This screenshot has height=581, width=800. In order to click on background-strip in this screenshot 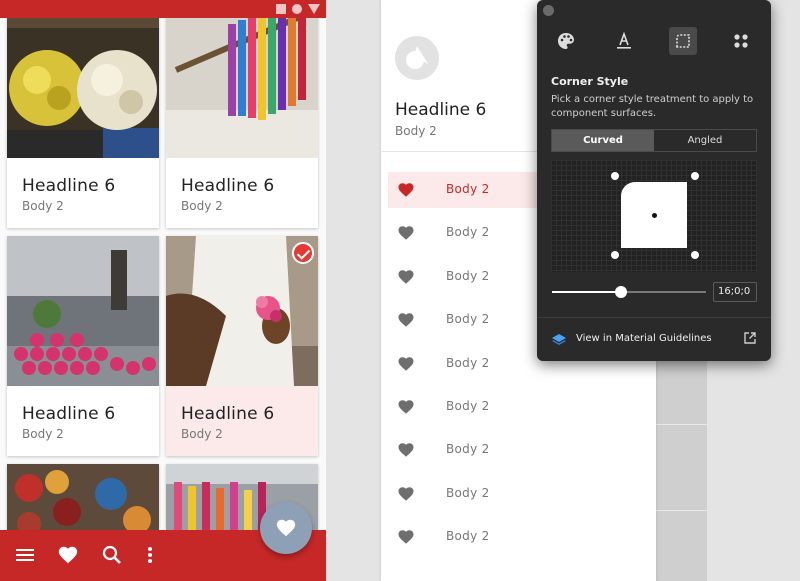, I will do `click(681, 470)`.